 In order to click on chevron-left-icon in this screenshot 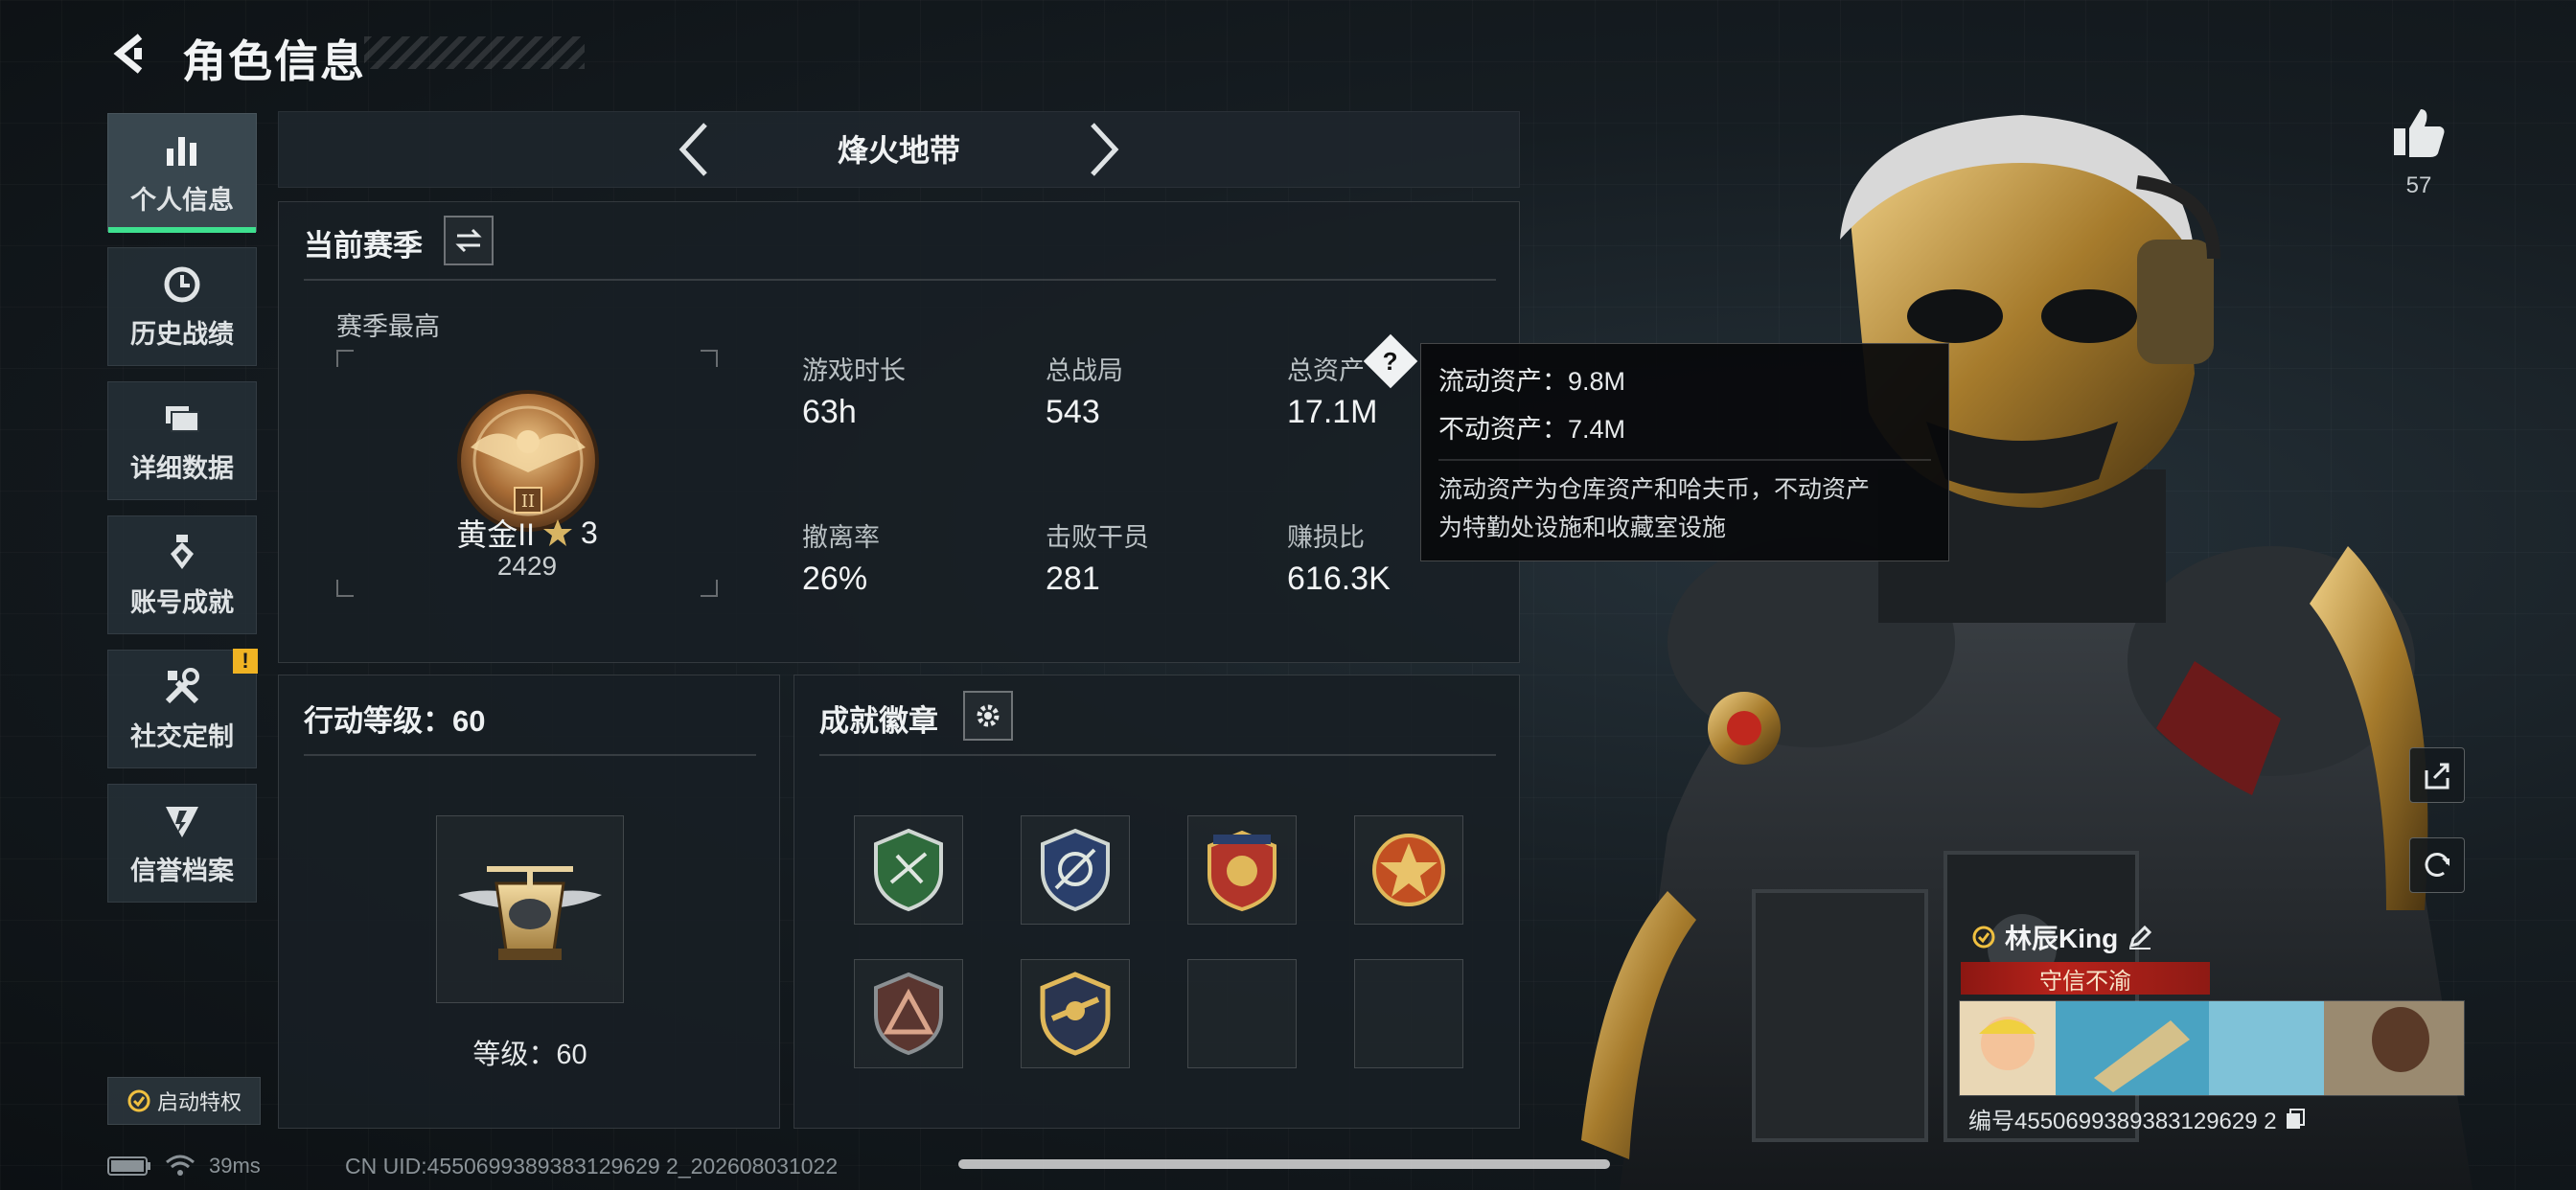, I will do `click(692, 150)`.